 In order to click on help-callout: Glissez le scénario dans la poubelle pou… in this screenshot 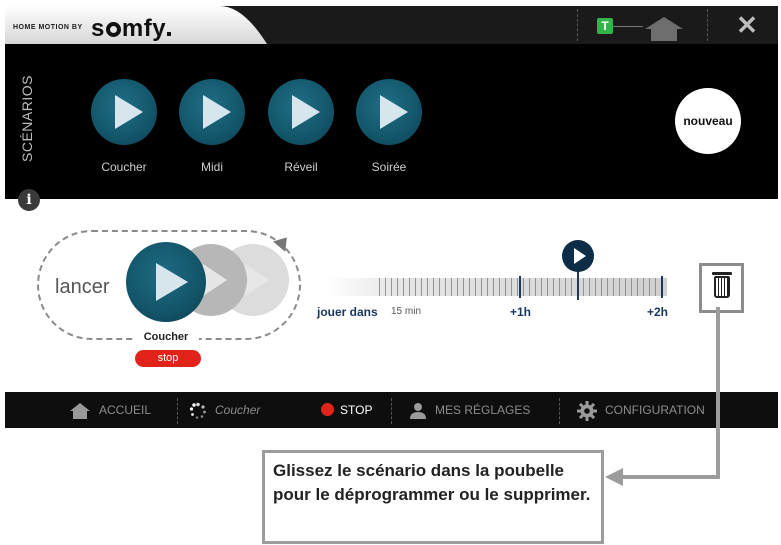, I will do `click(433, 497)`.